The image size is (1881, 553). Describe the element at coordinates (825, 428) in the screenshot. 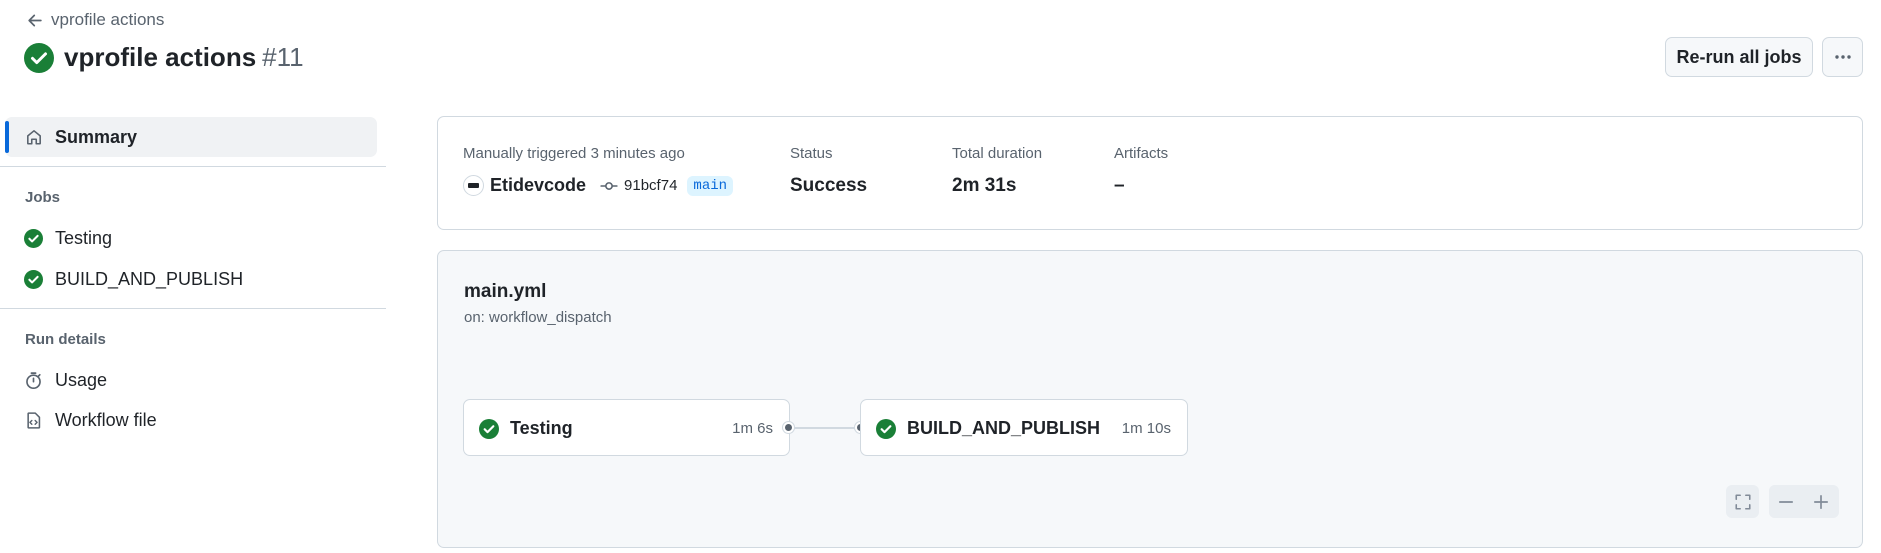

I see `job-connector` at that location.